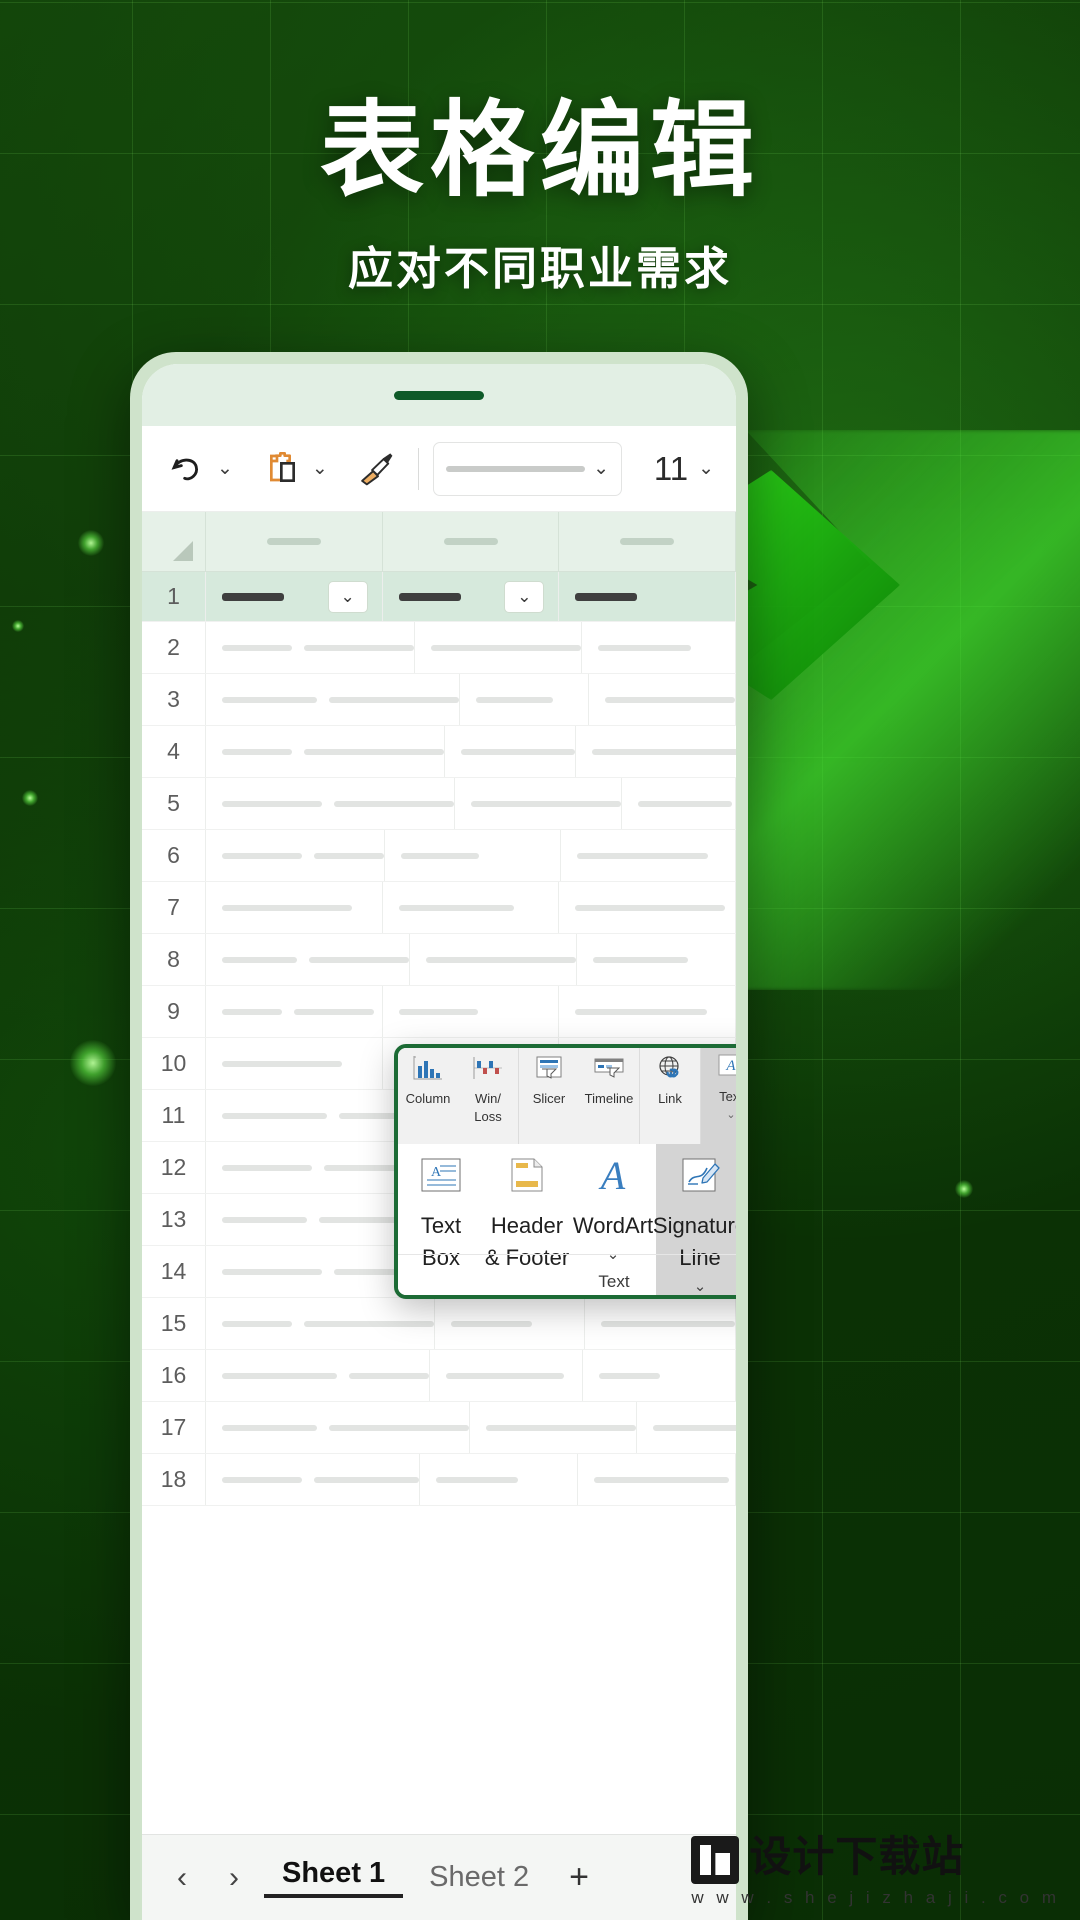  I want to click on row-number: 8, so click(174, 959).